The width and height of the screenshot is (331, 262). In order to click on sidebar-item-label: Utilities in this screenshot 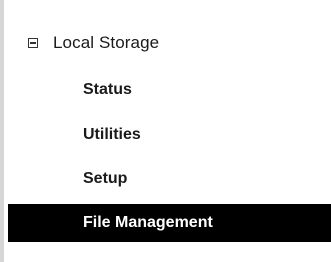, I will do `click(112, 134)`.